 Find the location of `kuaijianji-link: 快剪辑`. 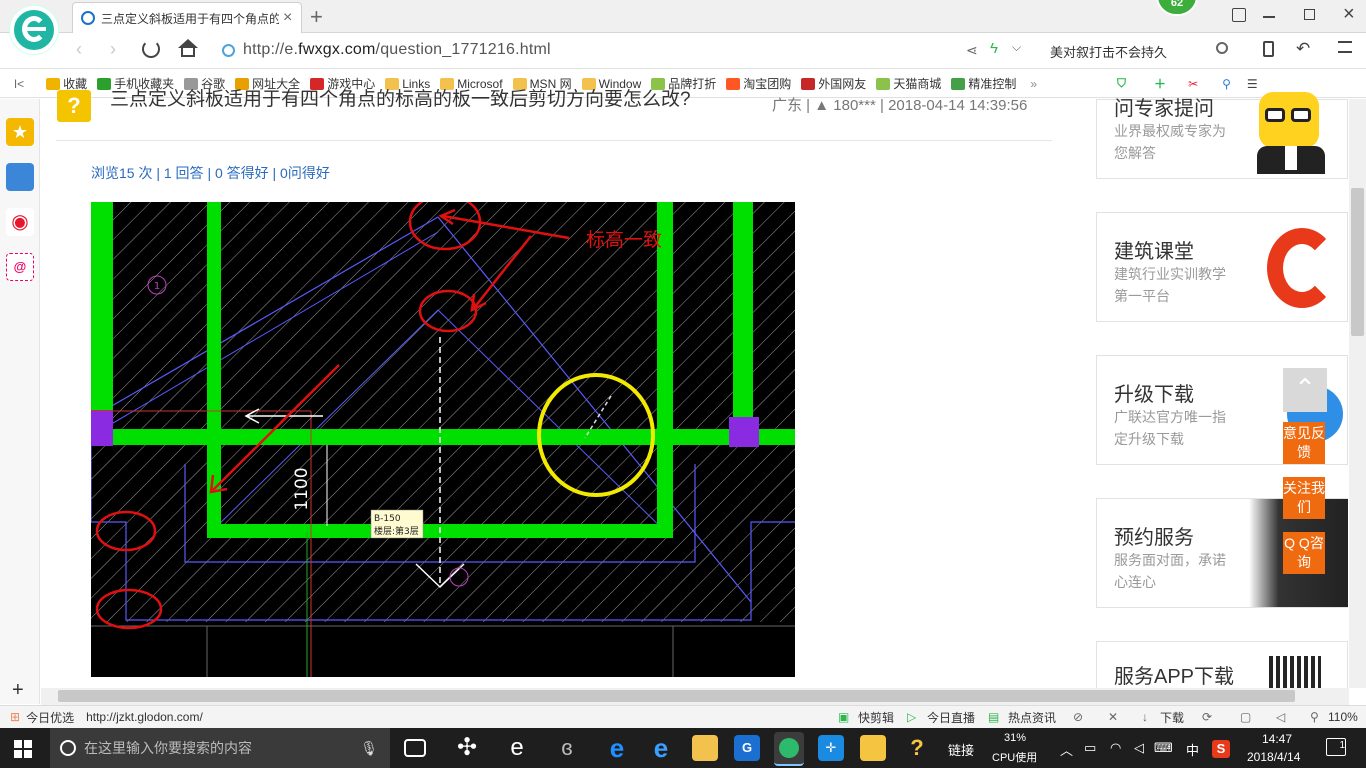

kuaijianji-link: 快剪辑 is located at coordinates (876, 717).